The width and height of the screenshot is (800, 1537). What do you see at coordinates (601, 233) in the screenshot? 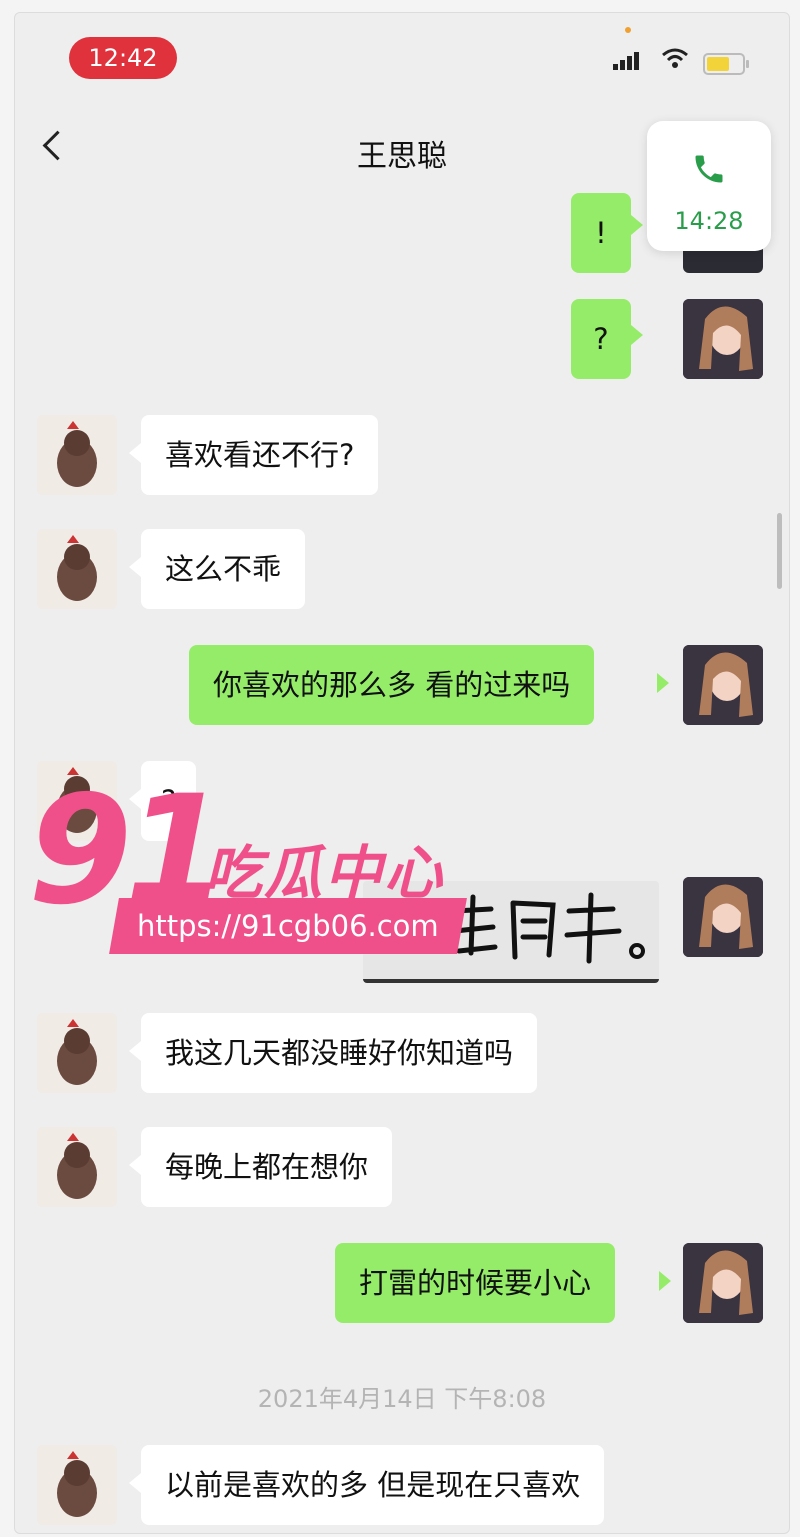
I see `message-bubble-out: !` at bounding box center [601, 233].